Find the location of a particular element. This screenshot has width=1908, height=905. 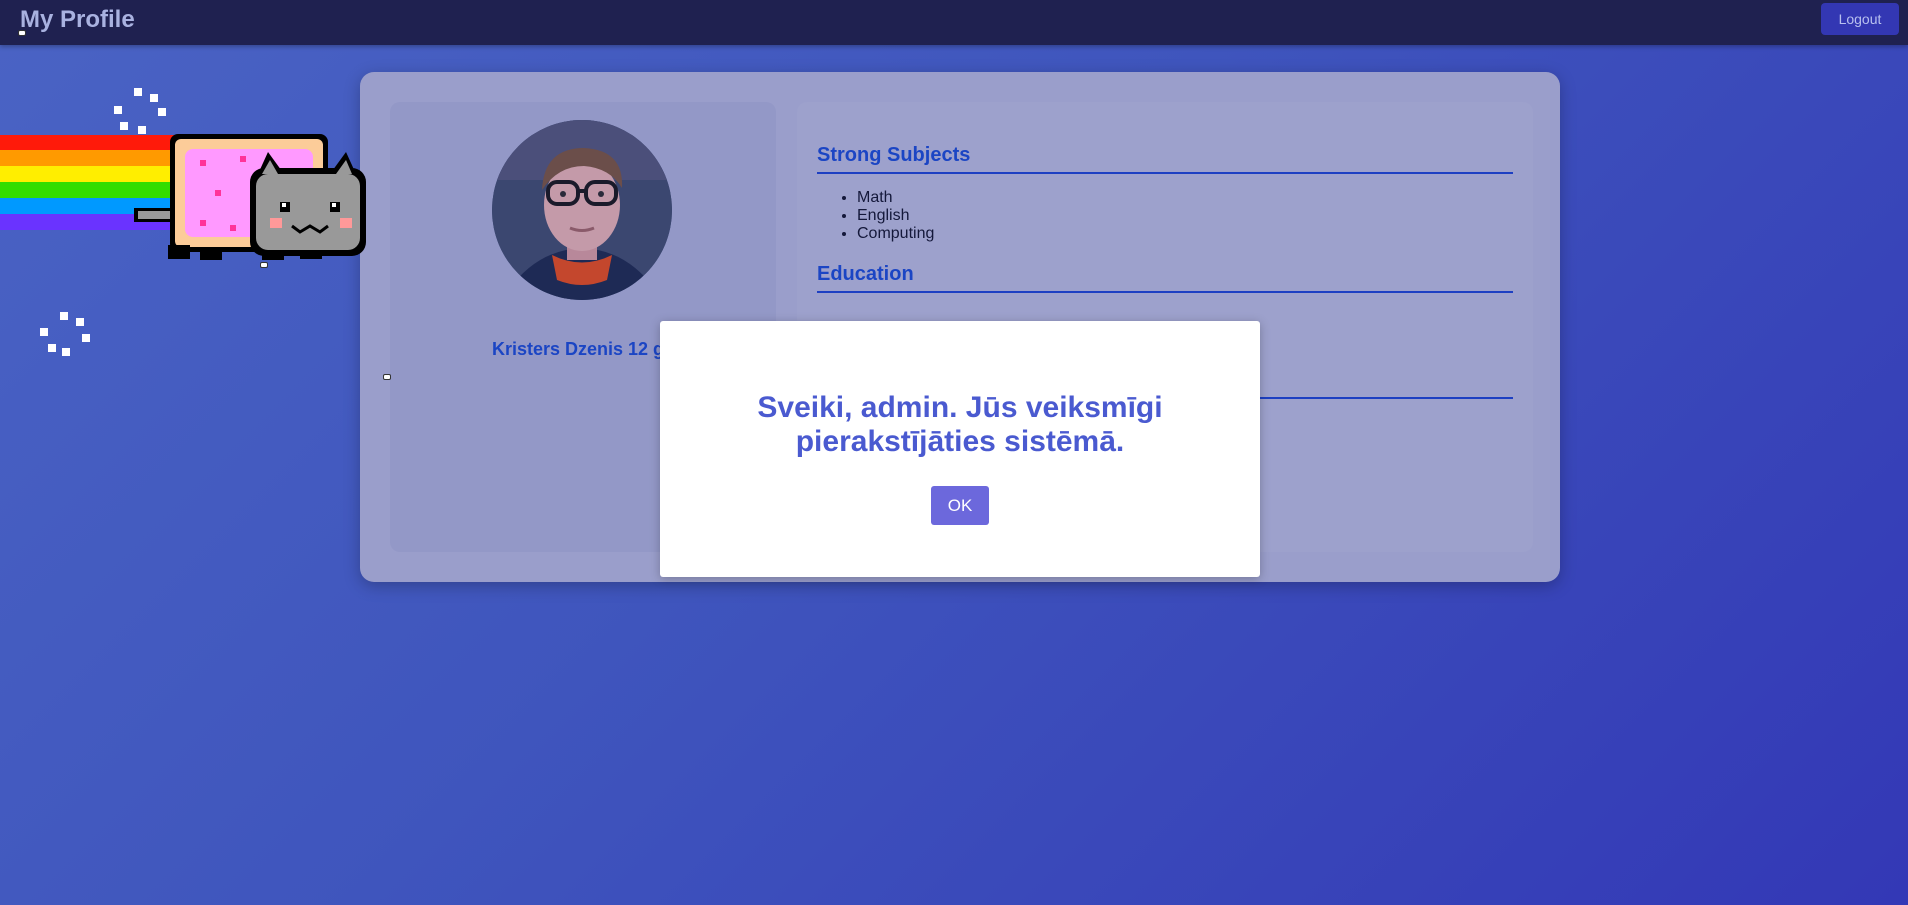

avatar-photo is located at coordinates (582, 210).